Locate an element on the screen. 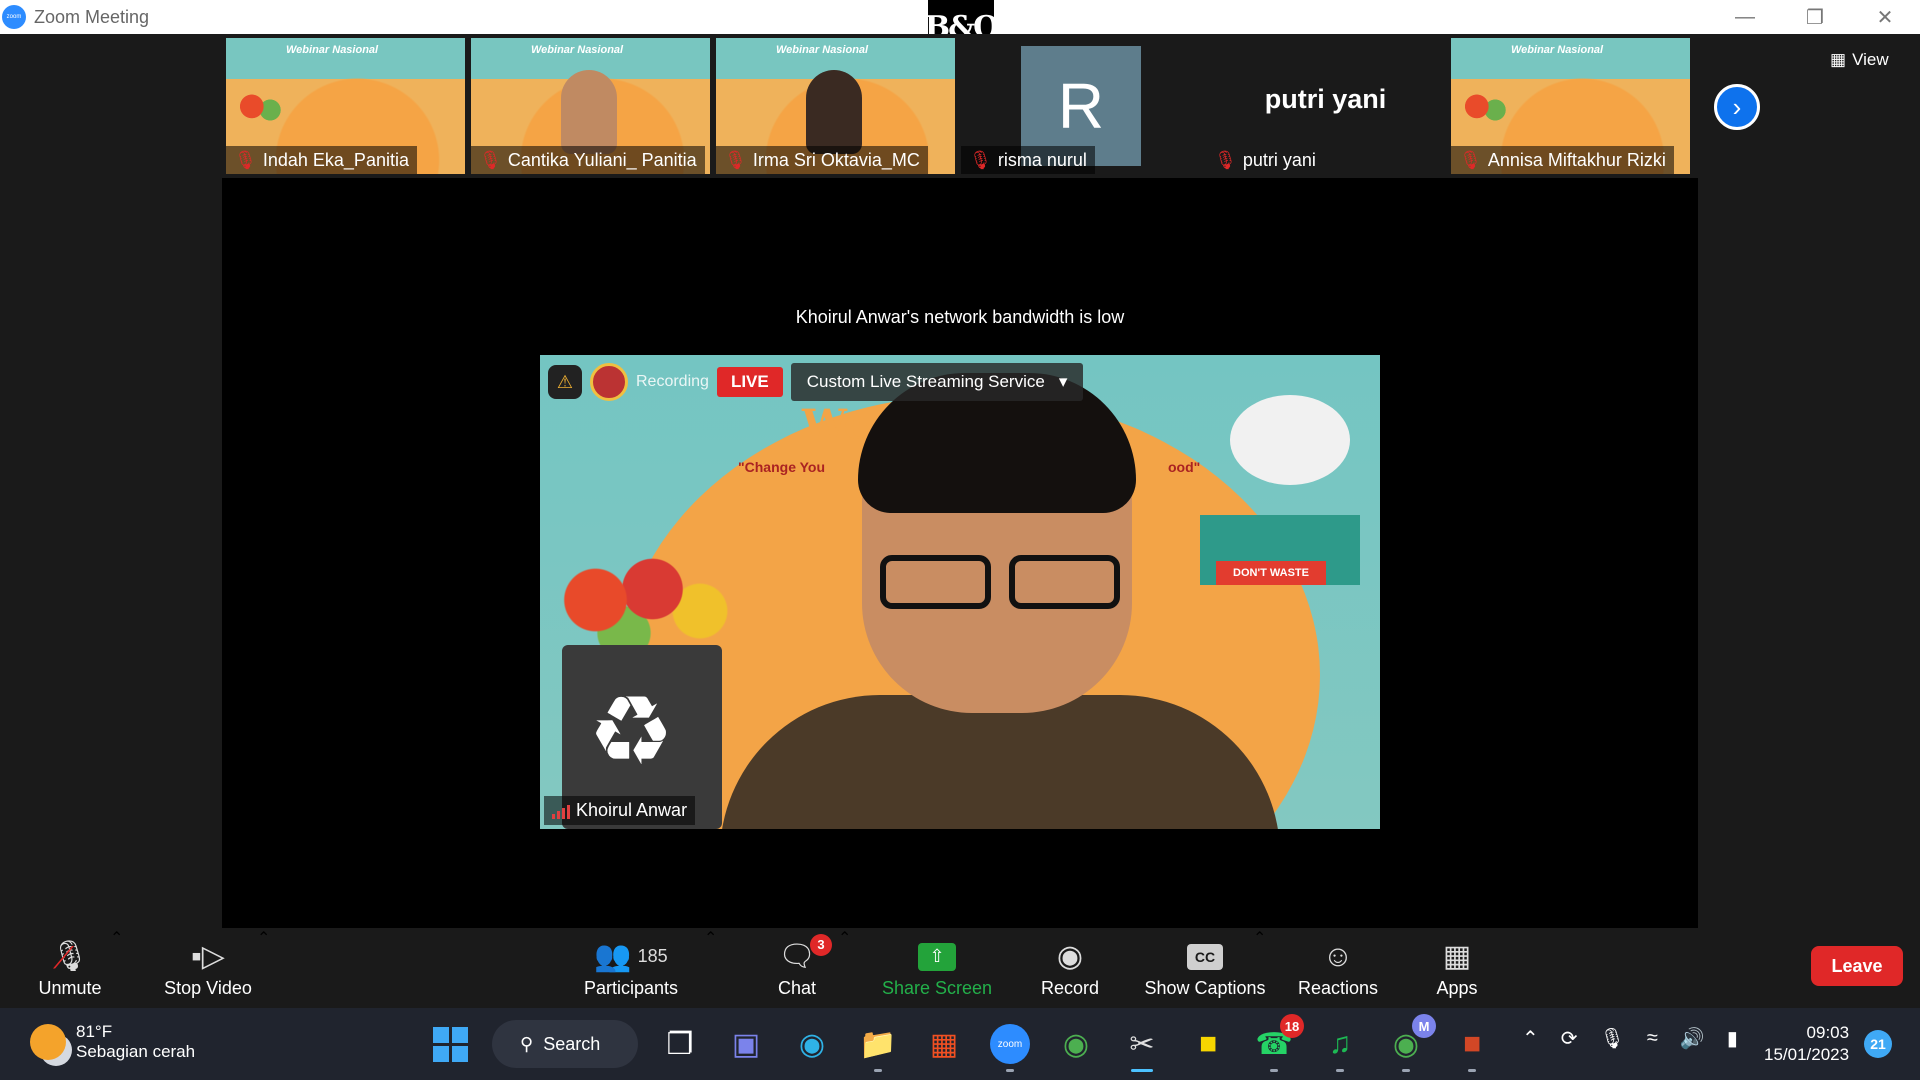 The image size is (1920, 1080). system-clock: 09:03 15/01/2023 is located at coordinates (1806, 1044).